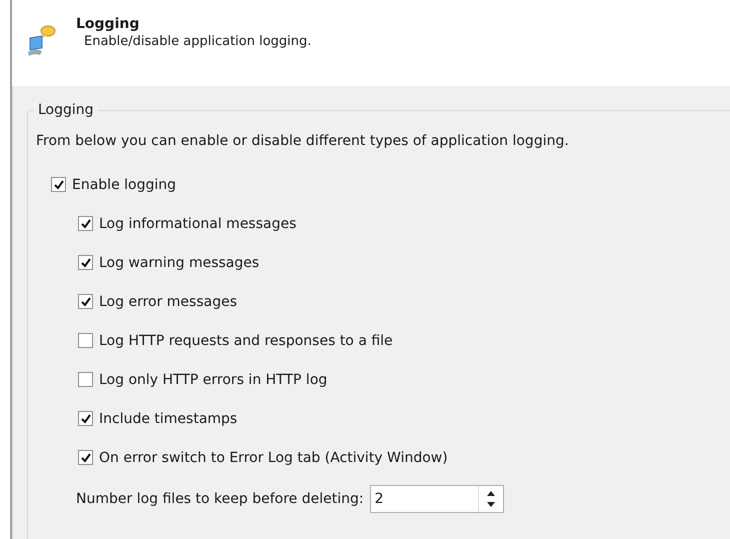 The image size is (730, 539). I want to click on checkbox-label: Log error messages, so click(168, 302).